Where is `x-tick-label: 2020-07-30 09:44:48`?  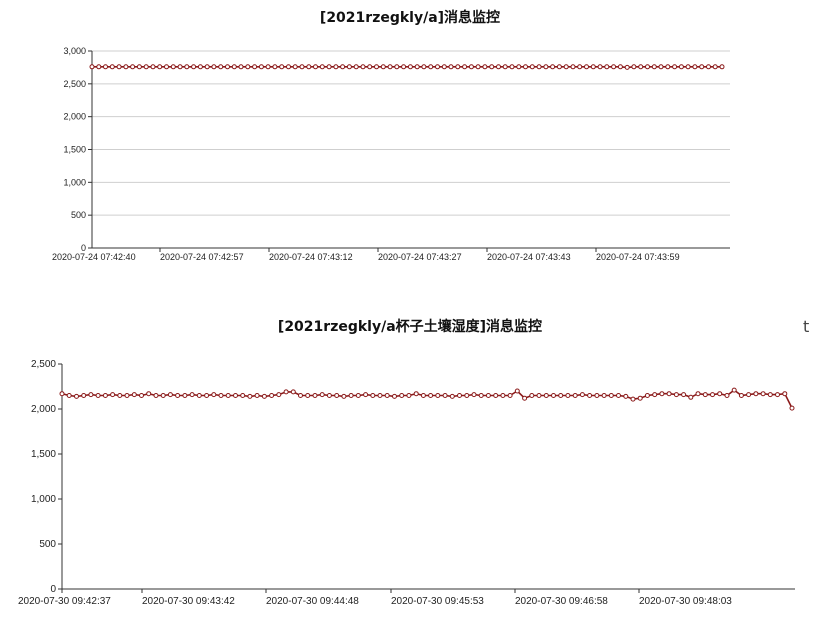
x-tick-label: 2020-07-30 09:44:48 is located at coordinates (312, 601).